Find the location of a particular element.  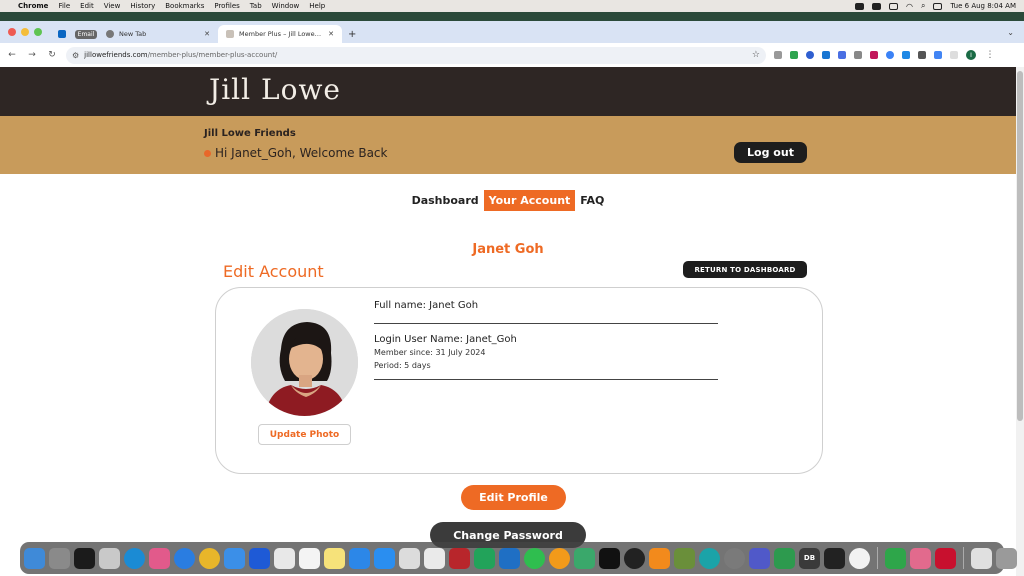

menu-kebab-icon: ⋮ is located at coordinates (990, 55).